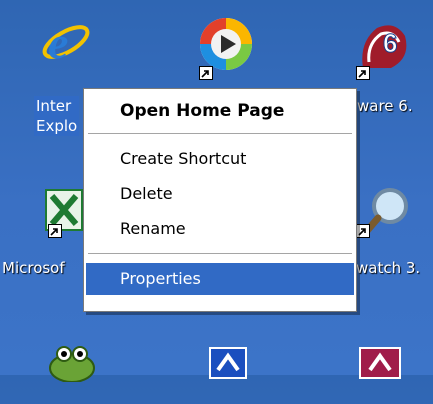  What do you see at coordinates (220, 111) in the screenshot?
I see `menu-item-open-home-page: Open Home Page` at bounding box center [220, 111].